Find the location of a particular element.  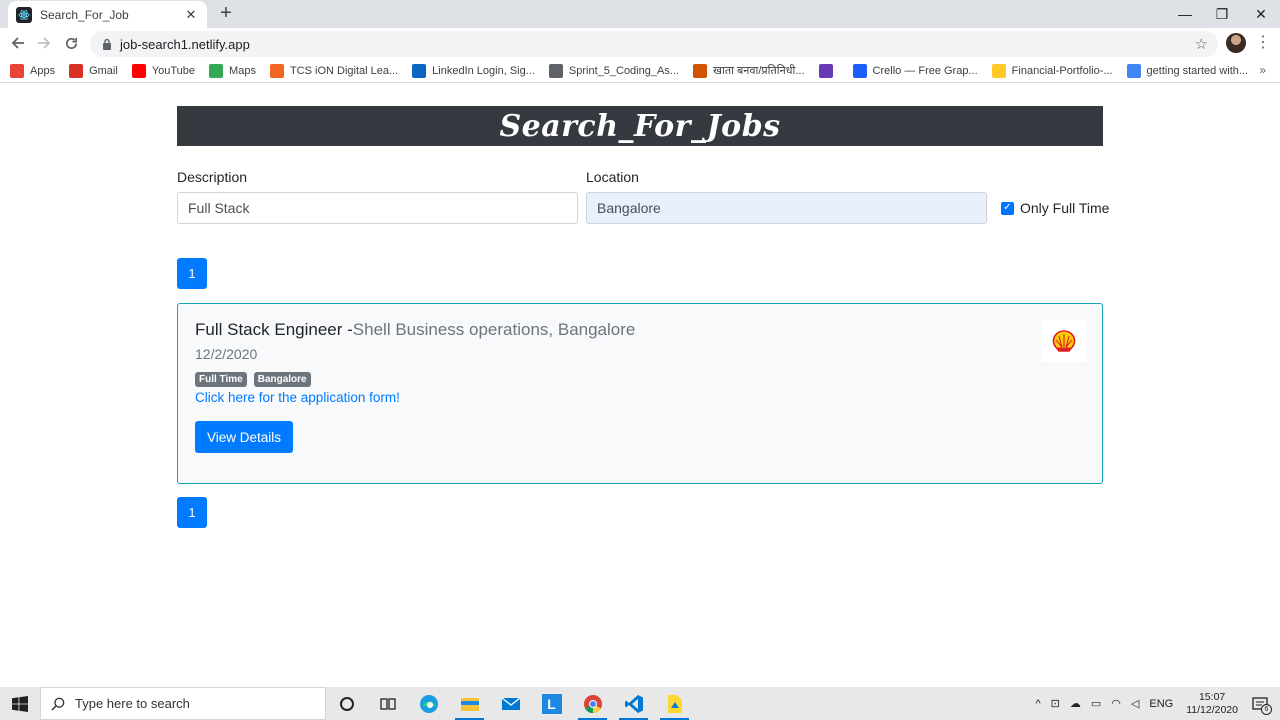

chrome-icon is located at coordinates (592, 703).